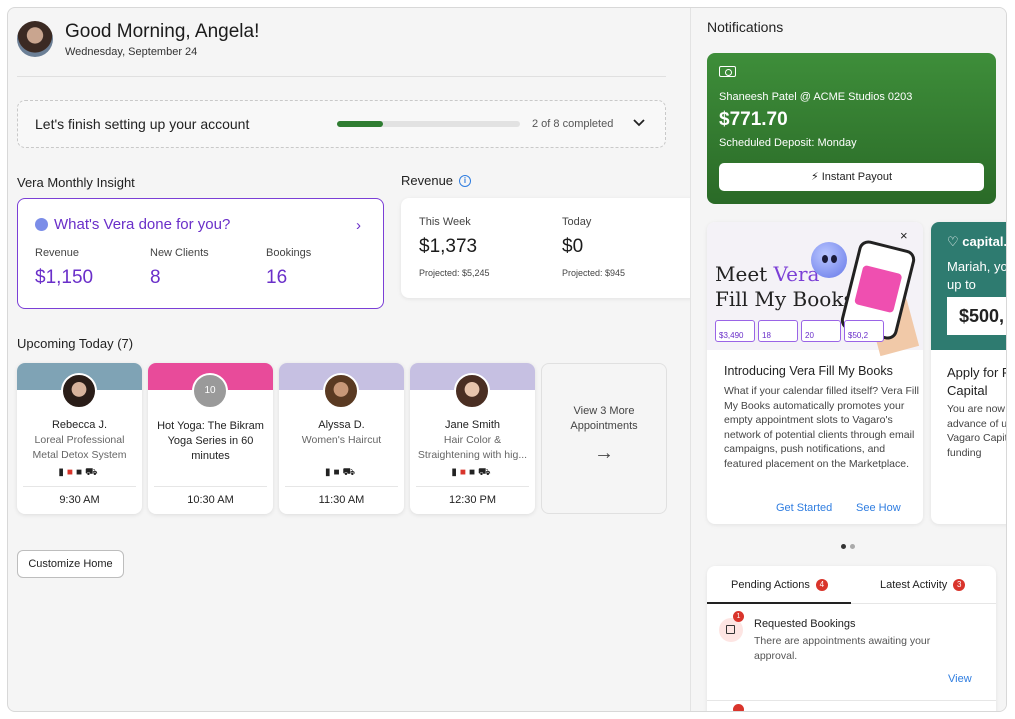  Describe the element at coordinates (35, 39) in the screenshot. I see `user-avatar` at that location.